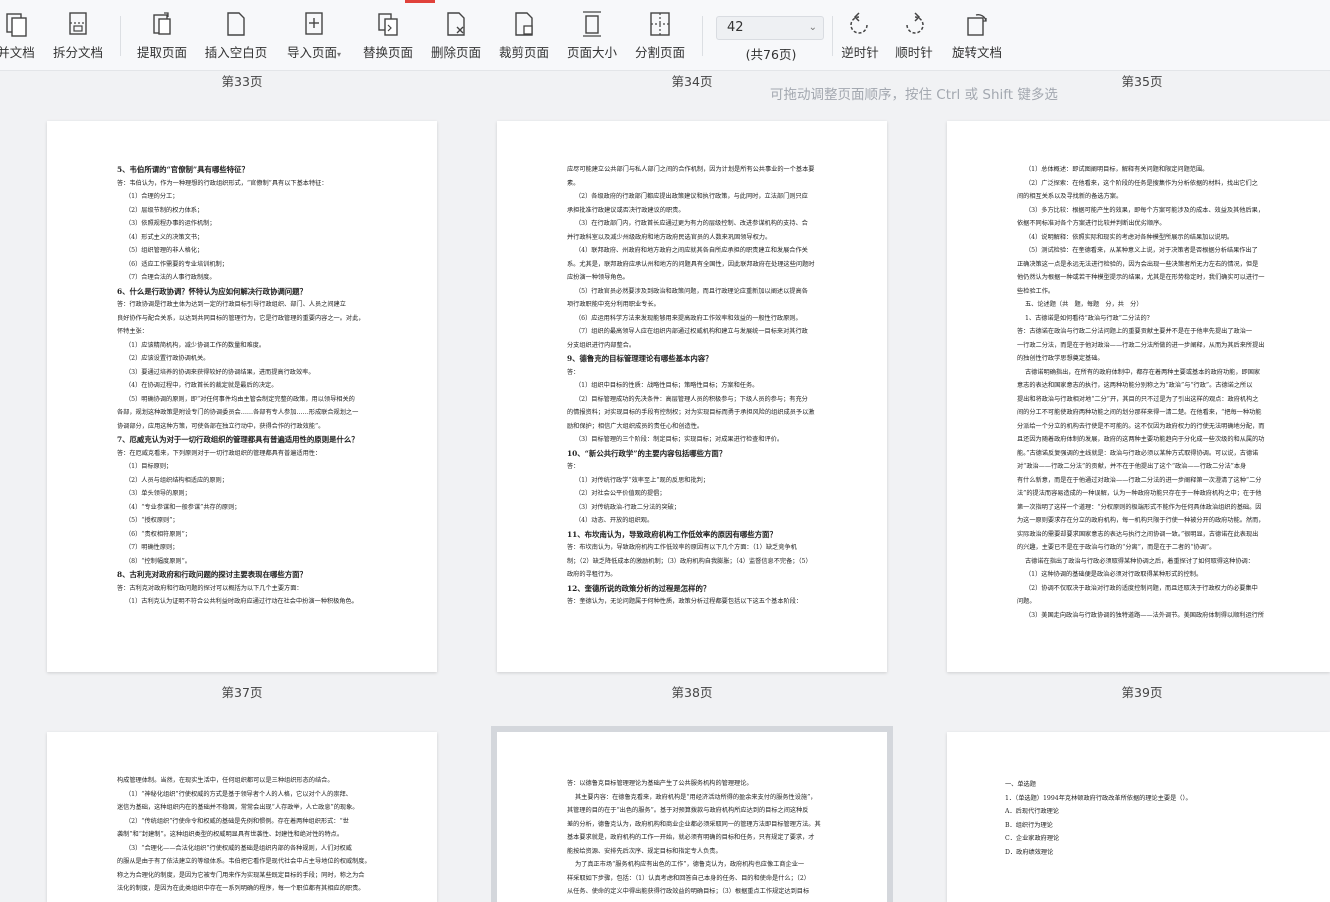  What do you see at coordinates (1084, 304) in the screenshot?
I see `text-line: 五、论述题（共 题，每题 分，共 分）` at bounding box center [1084, 304].